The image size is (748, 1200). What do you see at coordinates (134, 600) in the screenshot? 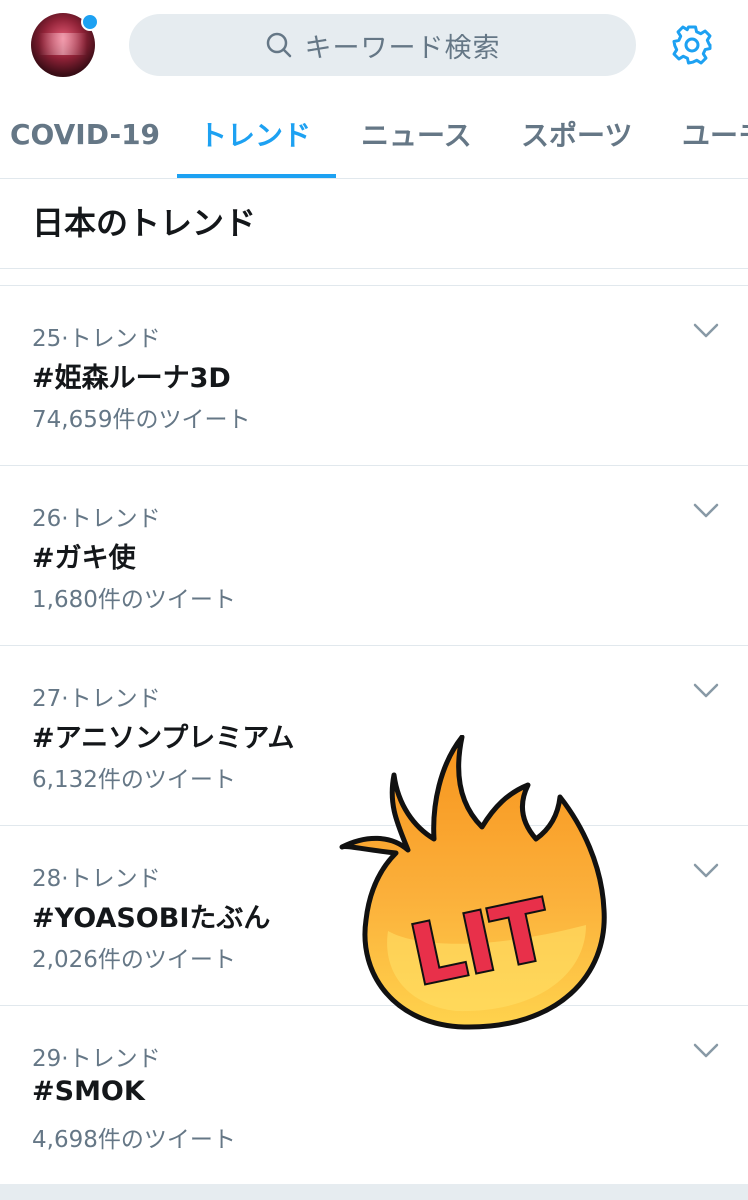
I see `trend-tweet-count: 1,680件のツイート` at bounding box center [134, 600].